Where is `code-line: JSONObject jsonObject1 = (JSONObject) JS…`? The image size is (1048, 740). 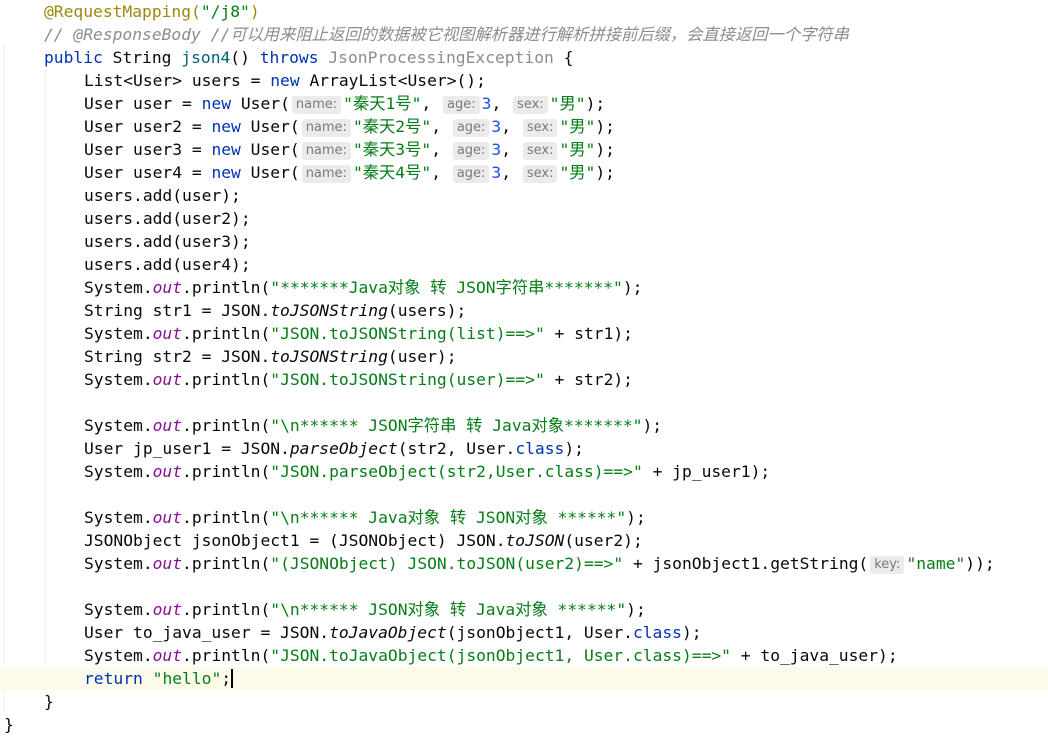 code-line: JSONObject jsonObject1 = (JSONObject) JS… is located at coordinates (524, 540).